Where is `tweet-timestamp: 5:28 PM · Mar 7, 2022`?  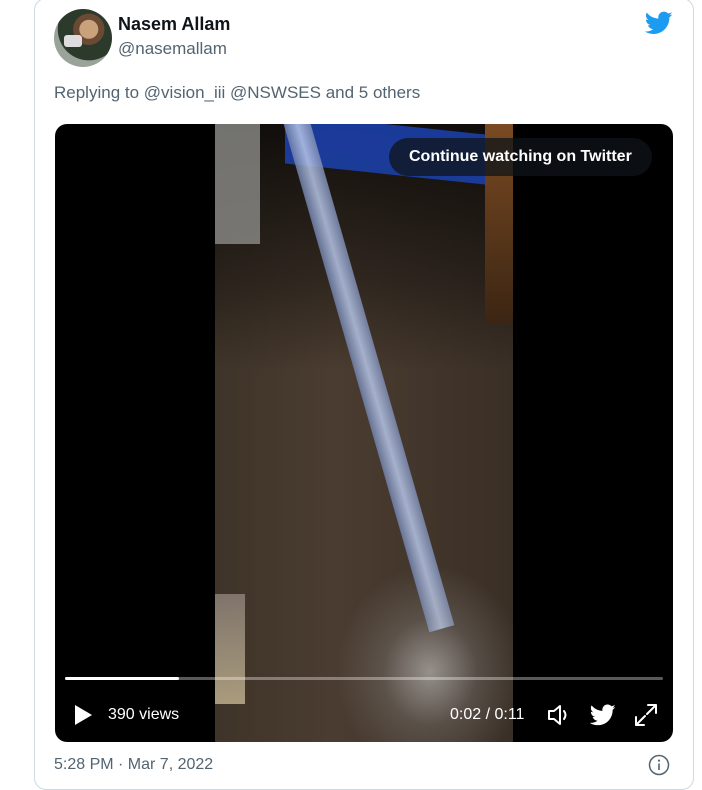
tweet-timestamp: 5:28 PM · Mar 7, 2022 is located at coordinates (133, 765).